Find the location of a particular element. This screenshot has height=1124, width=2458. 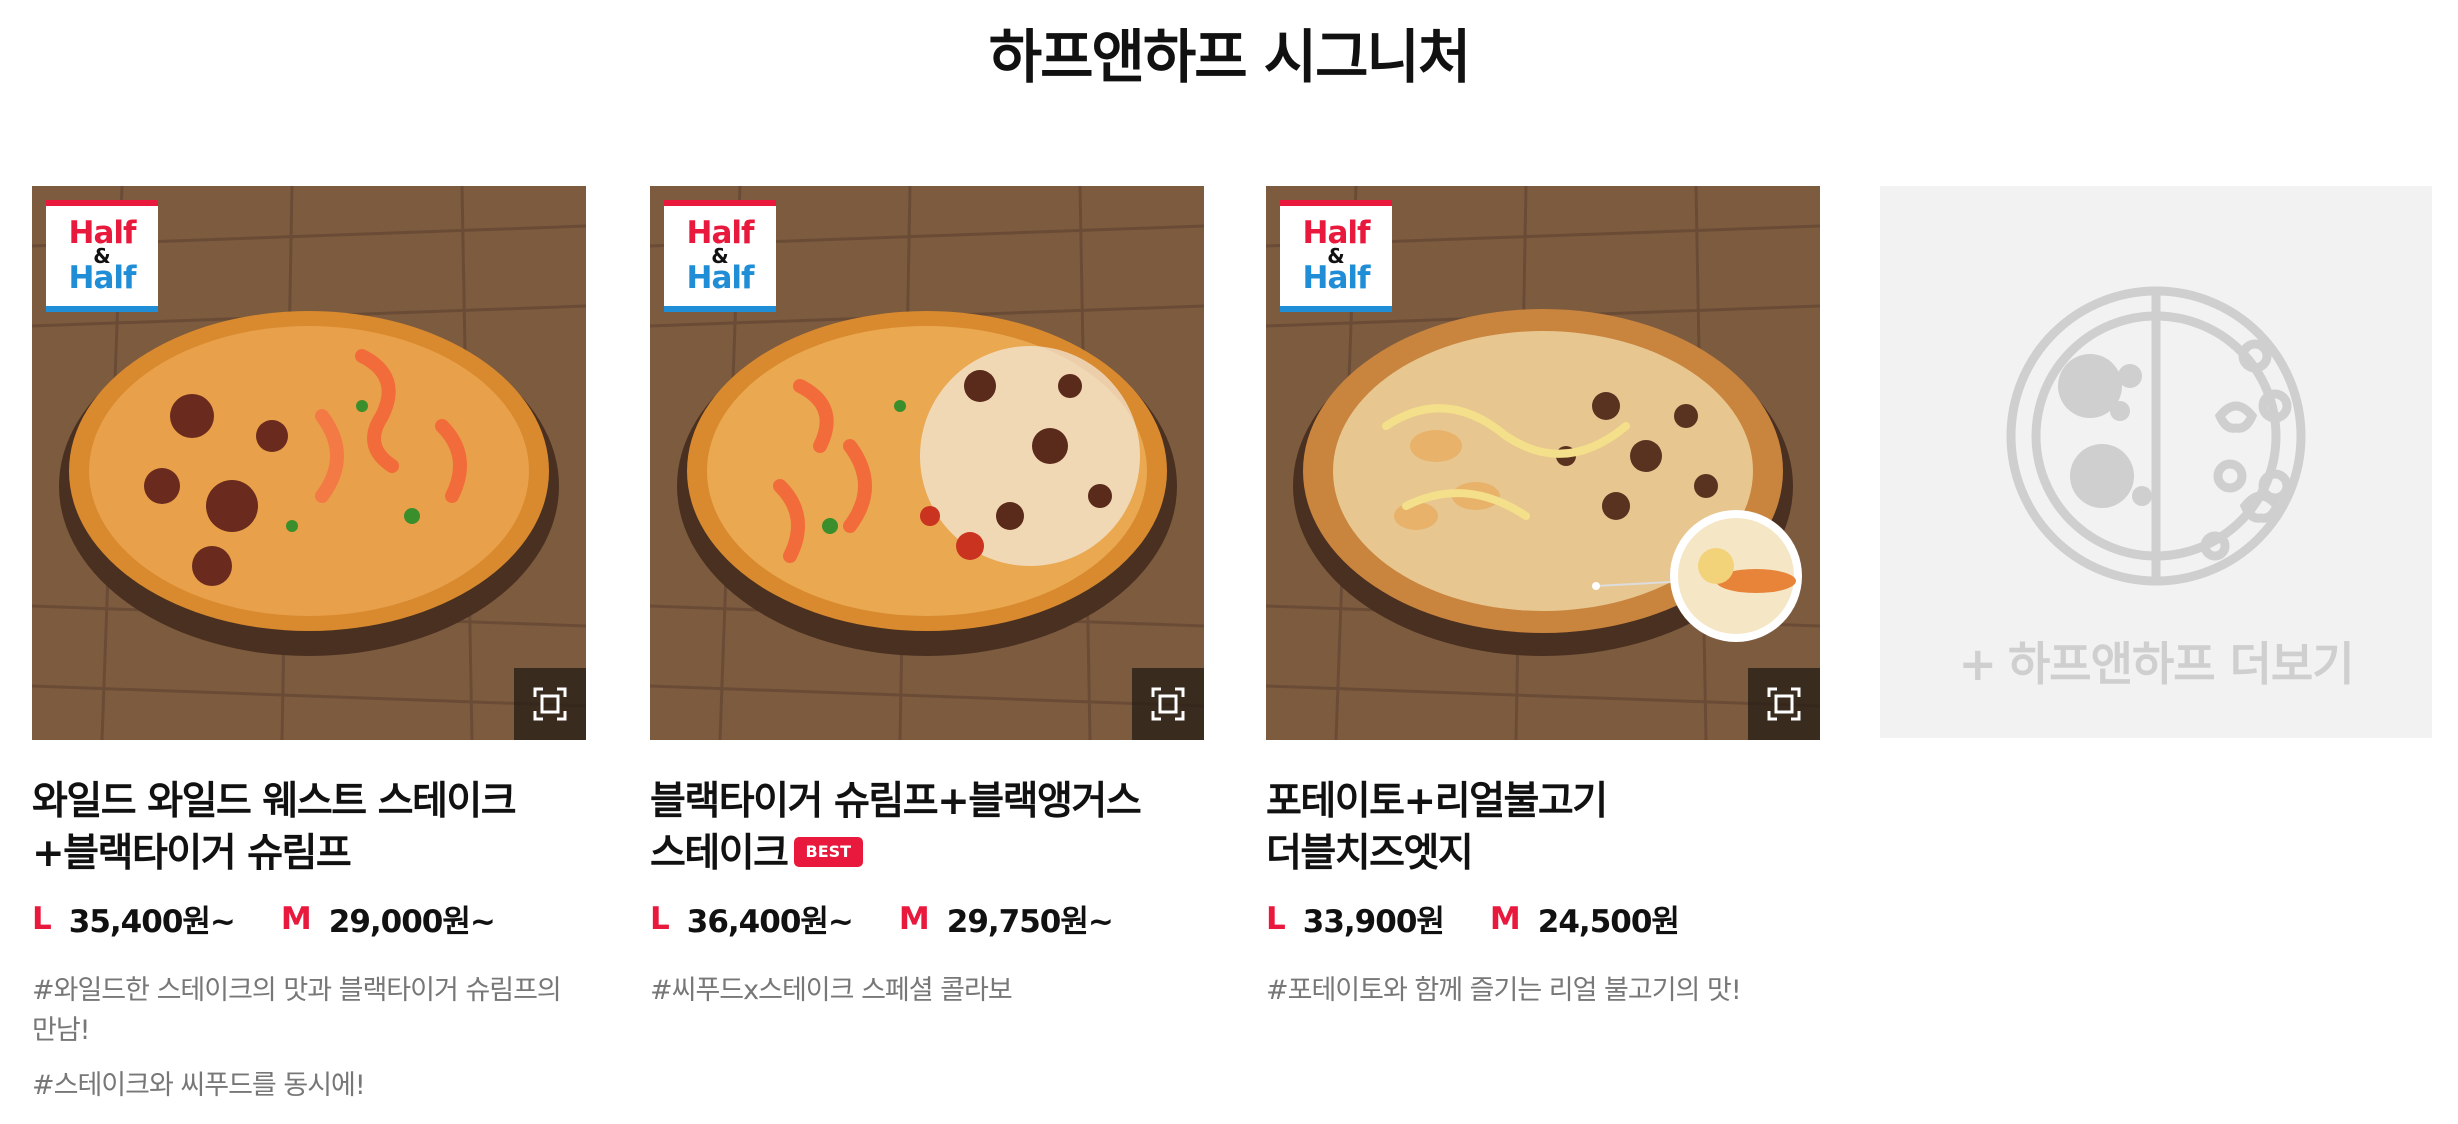

more-label: + 하프앤하프 더보기 is located at coordinates (2156, 661).